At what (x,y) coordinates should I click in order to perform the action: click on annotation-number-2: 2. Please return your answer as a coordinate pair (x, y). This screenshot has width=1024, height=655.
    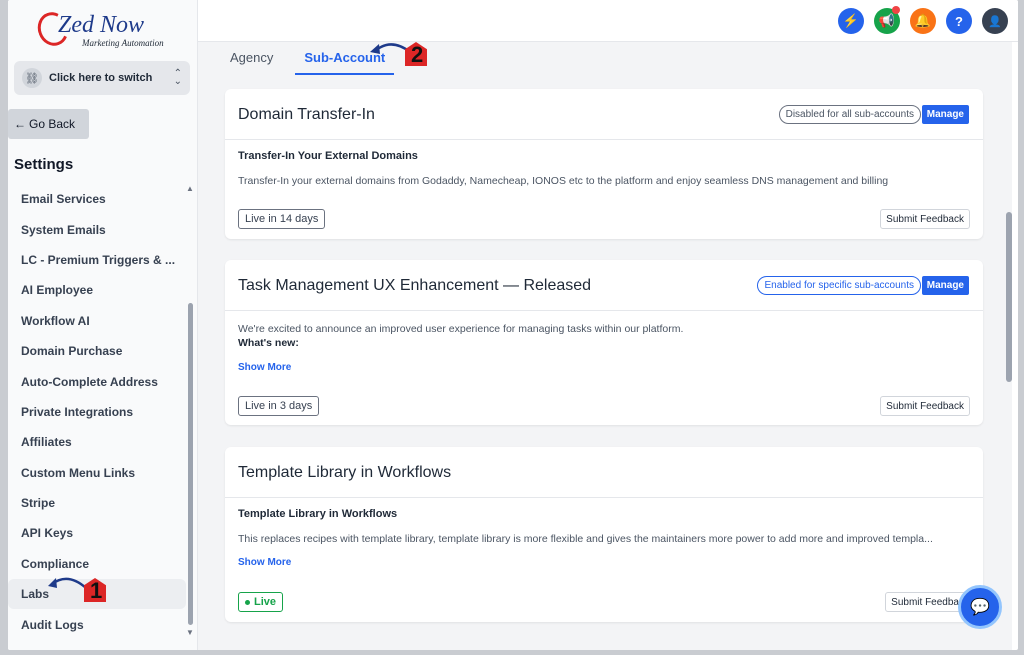
    Looking at the image, I should click on (417, 54).